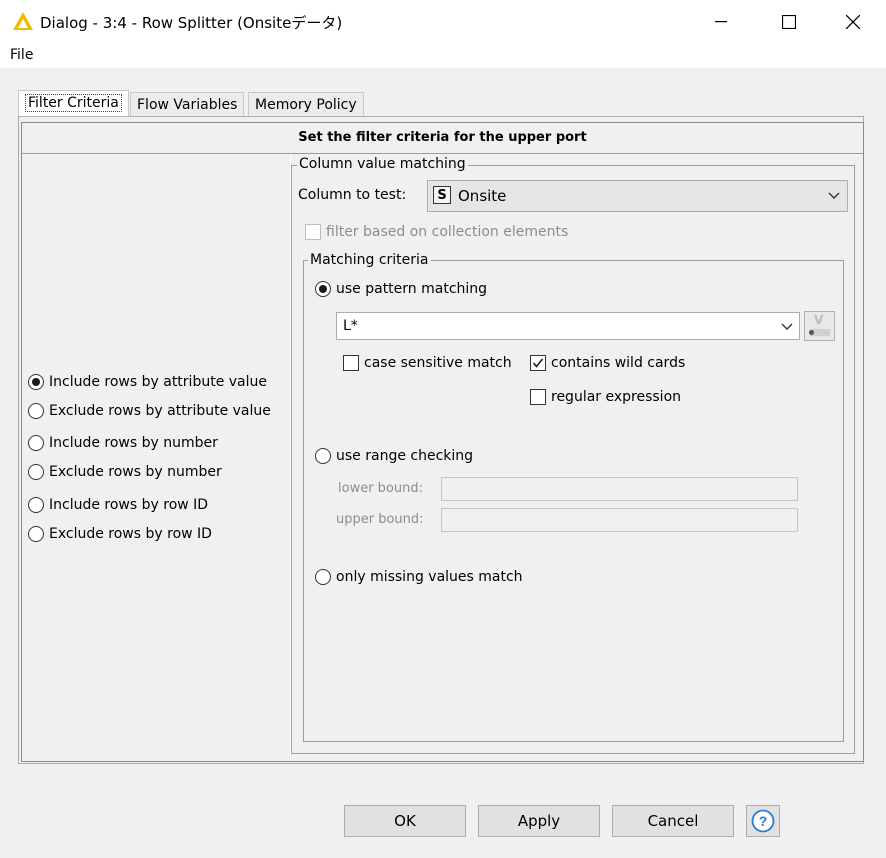  I want to click on radio-include-number: Include rows by number, so click(123, 443).